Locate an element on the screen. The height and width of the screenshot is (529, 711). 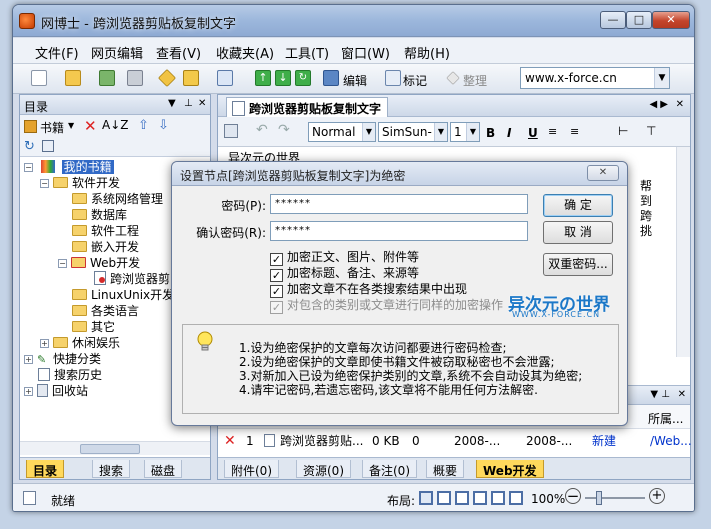
down-arrow-icon: ↓ is located at coordinates (283, 78).